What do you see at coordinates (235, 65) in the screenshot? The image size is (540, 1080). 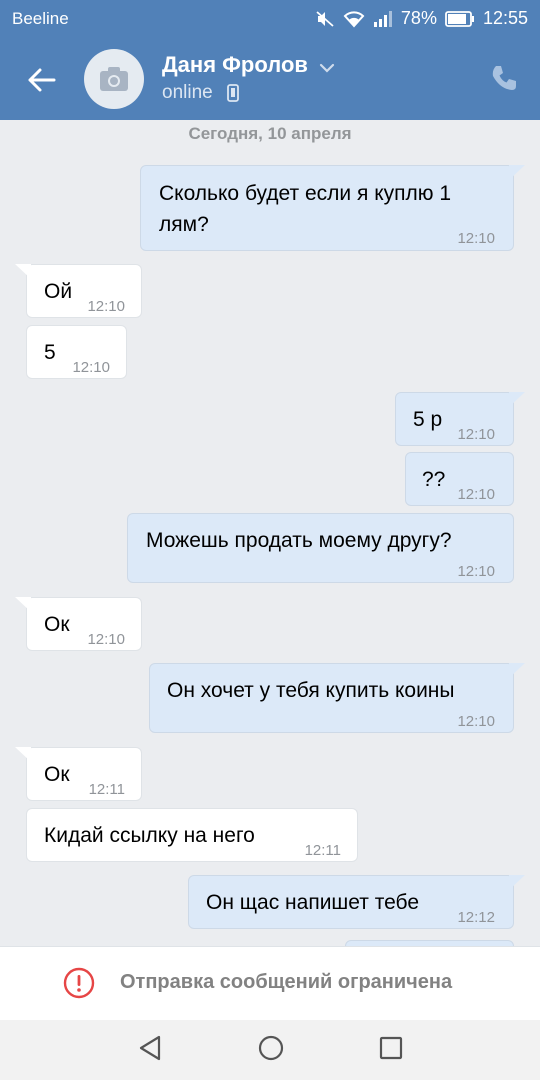 I see `contact-name: Даня Фролов` at bounding box center [235, 65].